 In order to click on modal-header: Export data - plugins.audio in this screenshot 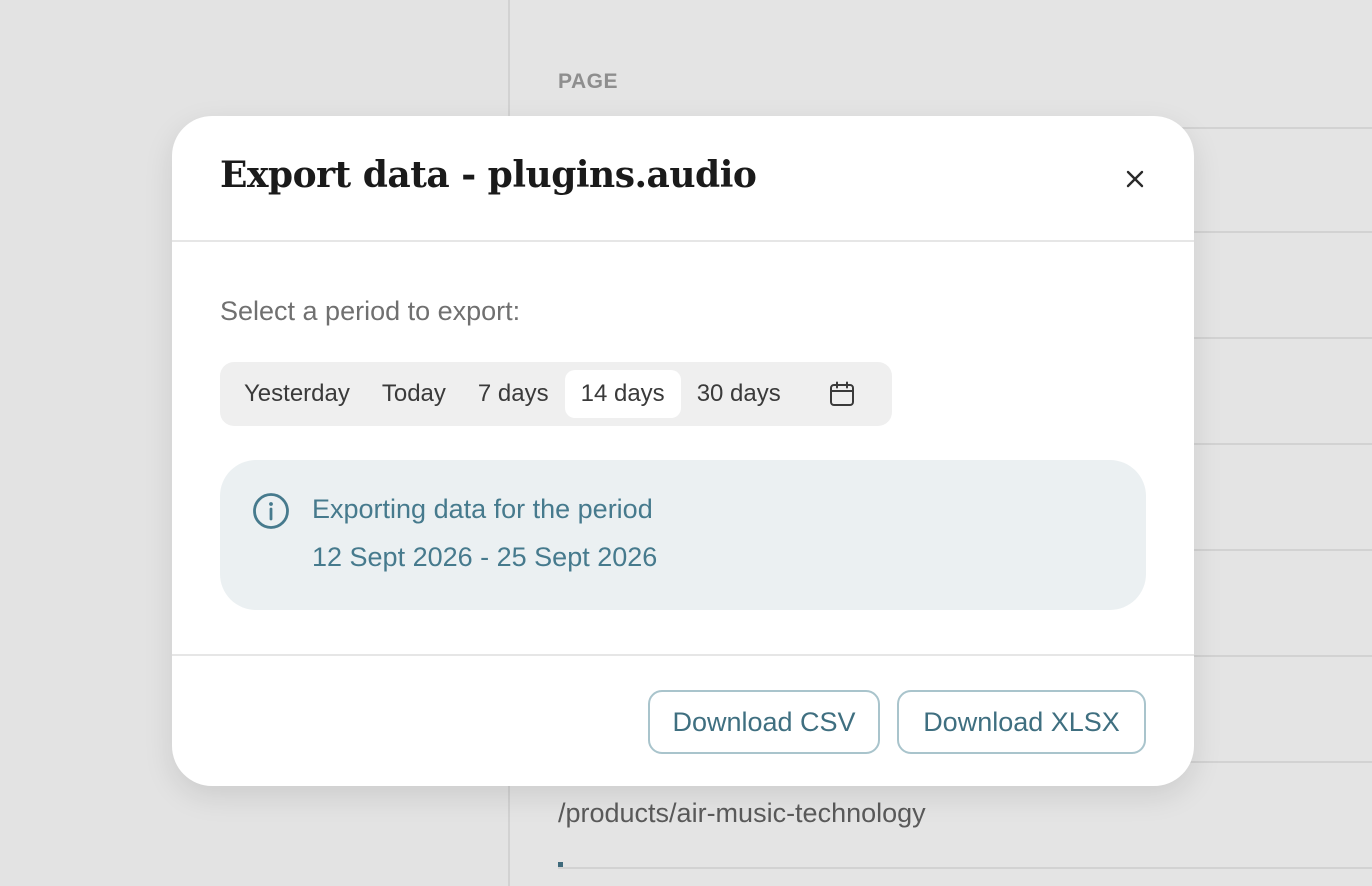, I will do `click(683, 179)`.